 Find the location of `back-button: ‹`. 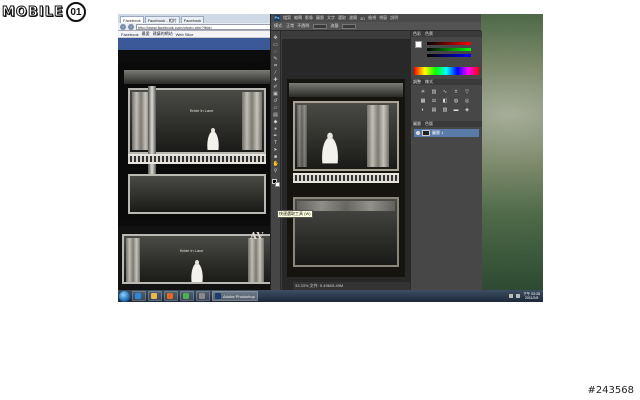

back-button: ‹ is located at coordinates (123, 26).